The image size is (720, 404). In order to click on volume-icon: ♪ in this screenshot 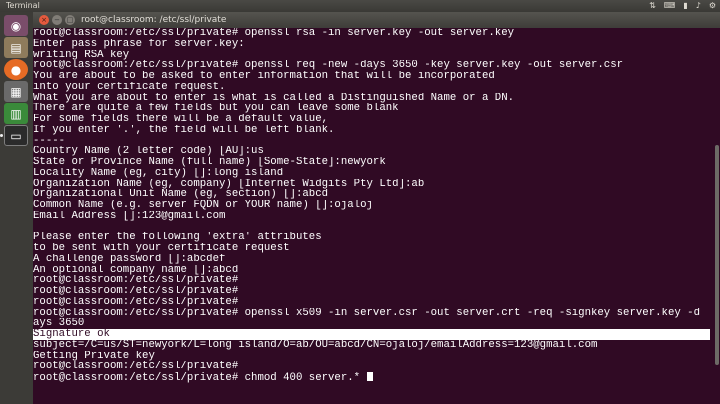, I will do `click(698, 6)`.